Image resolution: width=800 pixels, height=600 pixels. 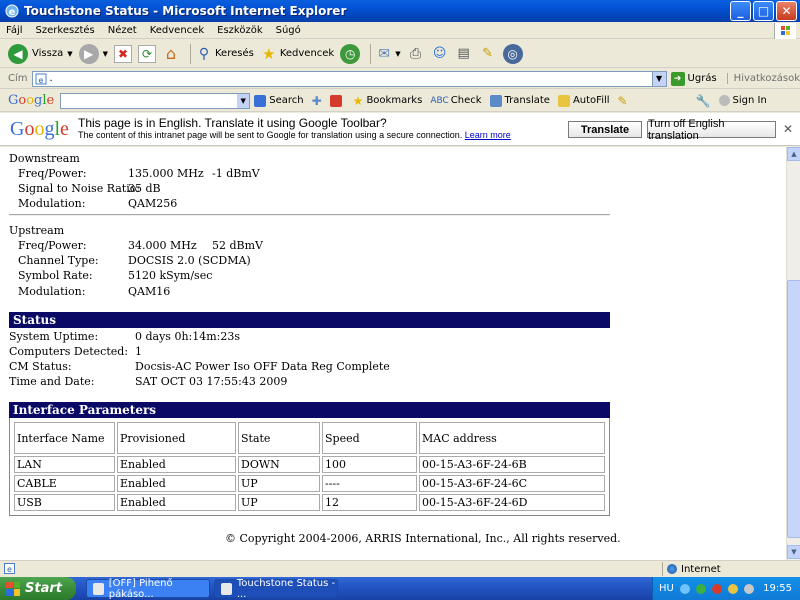 What do you see at coordinates (748, 588) in the screenshot?
I see `tray-misc-icon` at bounding box center [748, 588].